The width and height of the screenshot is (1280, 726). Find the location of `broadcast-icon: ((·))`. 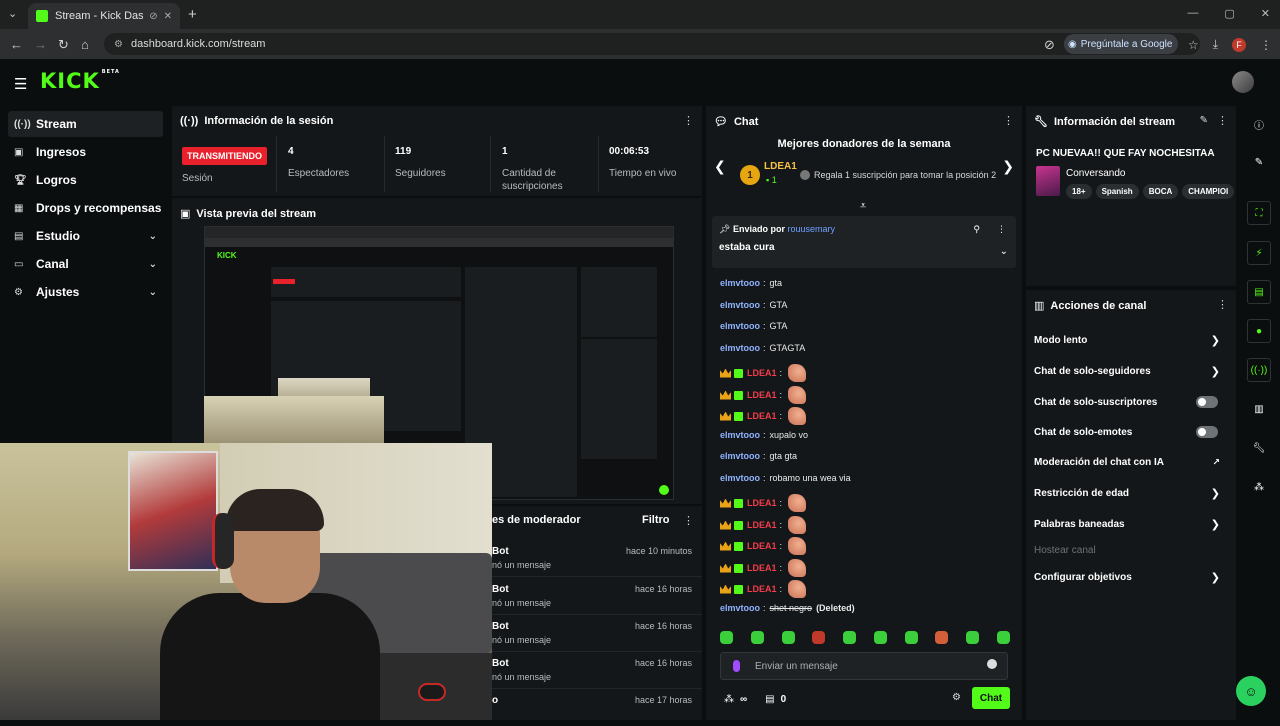

broadcast-icon: ((·)) is located at coordinates (1259, 370).